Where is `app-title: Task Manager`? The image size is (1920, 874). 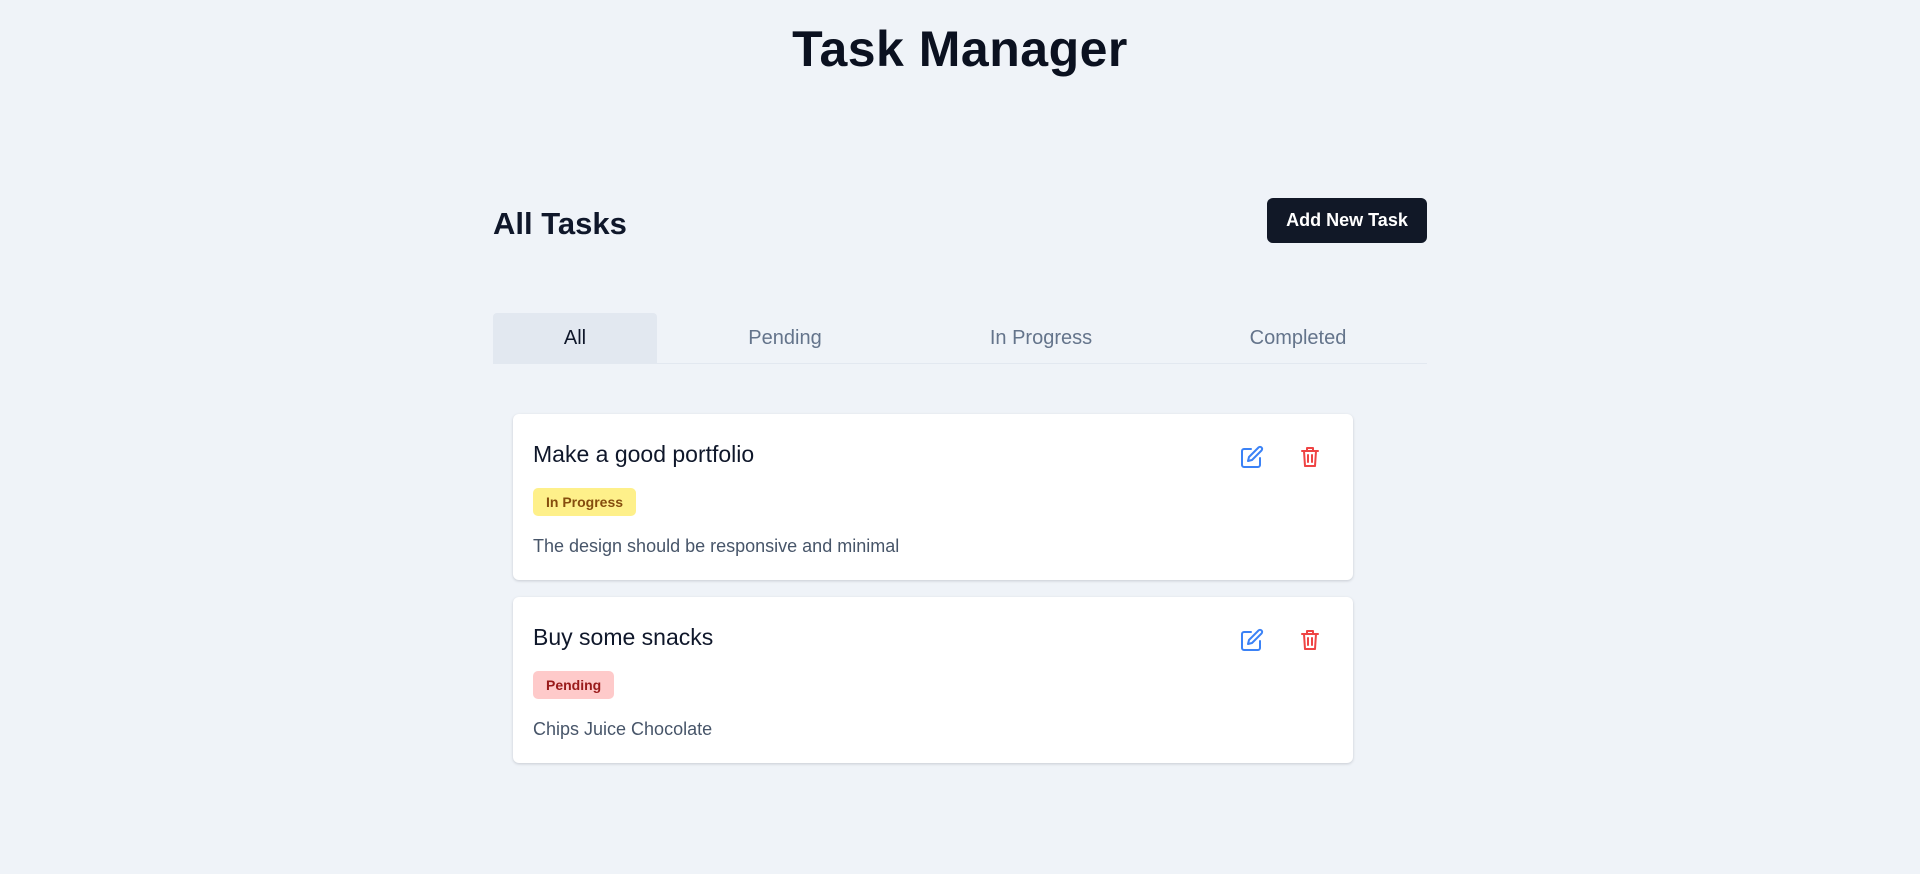 app-title: Task Manager is located at coordinates (960, 49).